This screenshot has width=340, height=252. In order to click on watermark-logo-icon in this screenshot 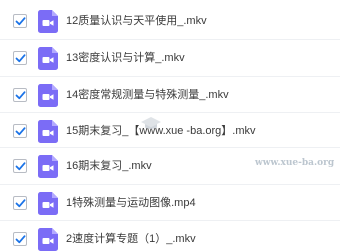, I will do `click(151, 123)`.